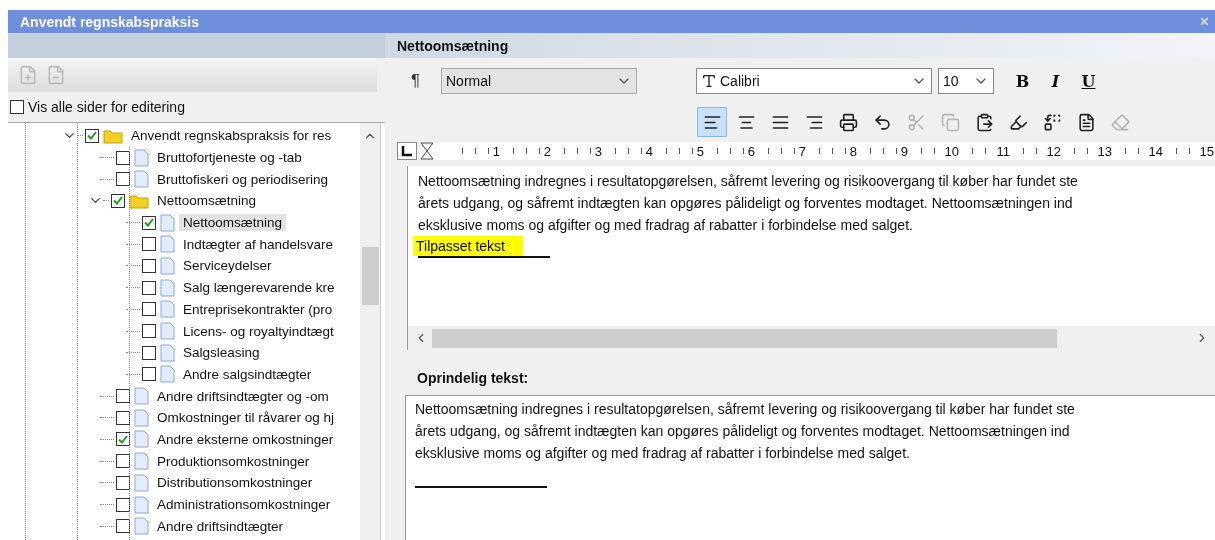  I want to click on font-icon, so click(709, 81).